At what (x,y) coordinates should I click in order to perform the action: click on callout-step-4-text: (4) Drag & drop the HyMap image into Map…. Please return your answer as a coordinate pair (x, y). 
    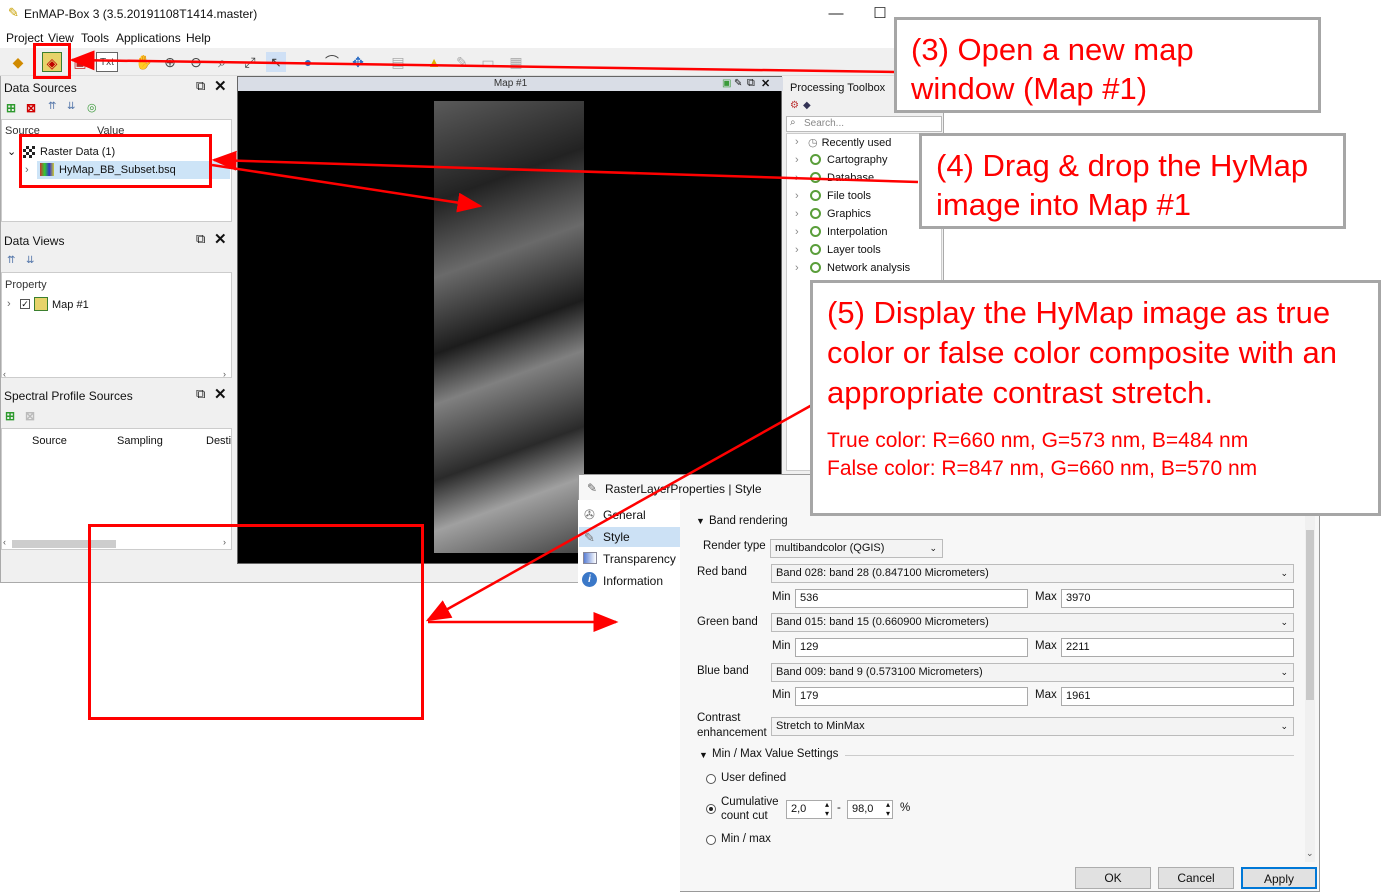
    Looking at the image, I should click on (1122, 185).